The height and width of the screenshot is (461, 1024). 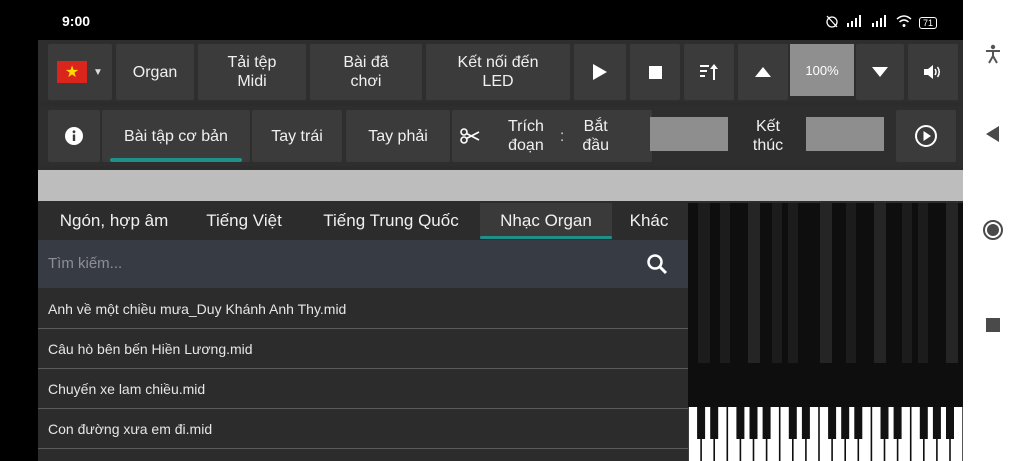 I want to click on arrow-down-icon, so click(x=880, y=72).